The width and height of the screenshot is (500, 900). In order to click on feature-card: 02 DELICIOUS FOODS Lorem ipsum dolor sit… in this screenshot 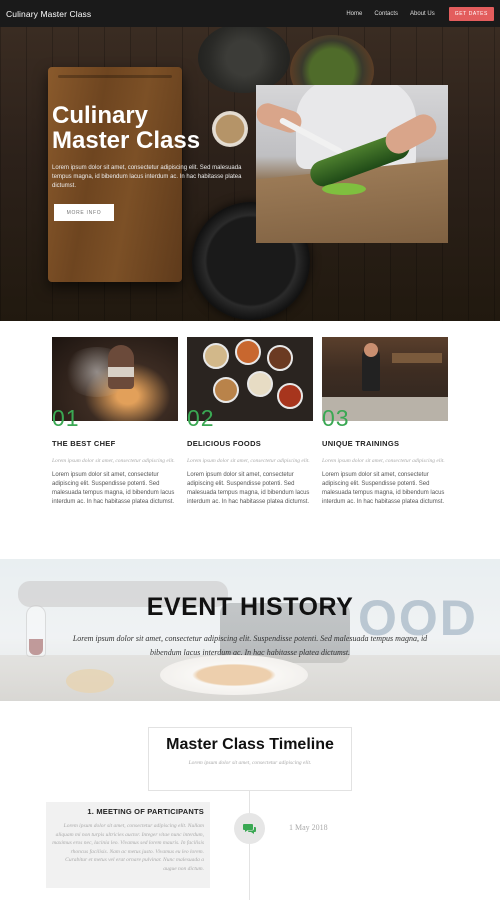, I will do `click(250, 422)`.